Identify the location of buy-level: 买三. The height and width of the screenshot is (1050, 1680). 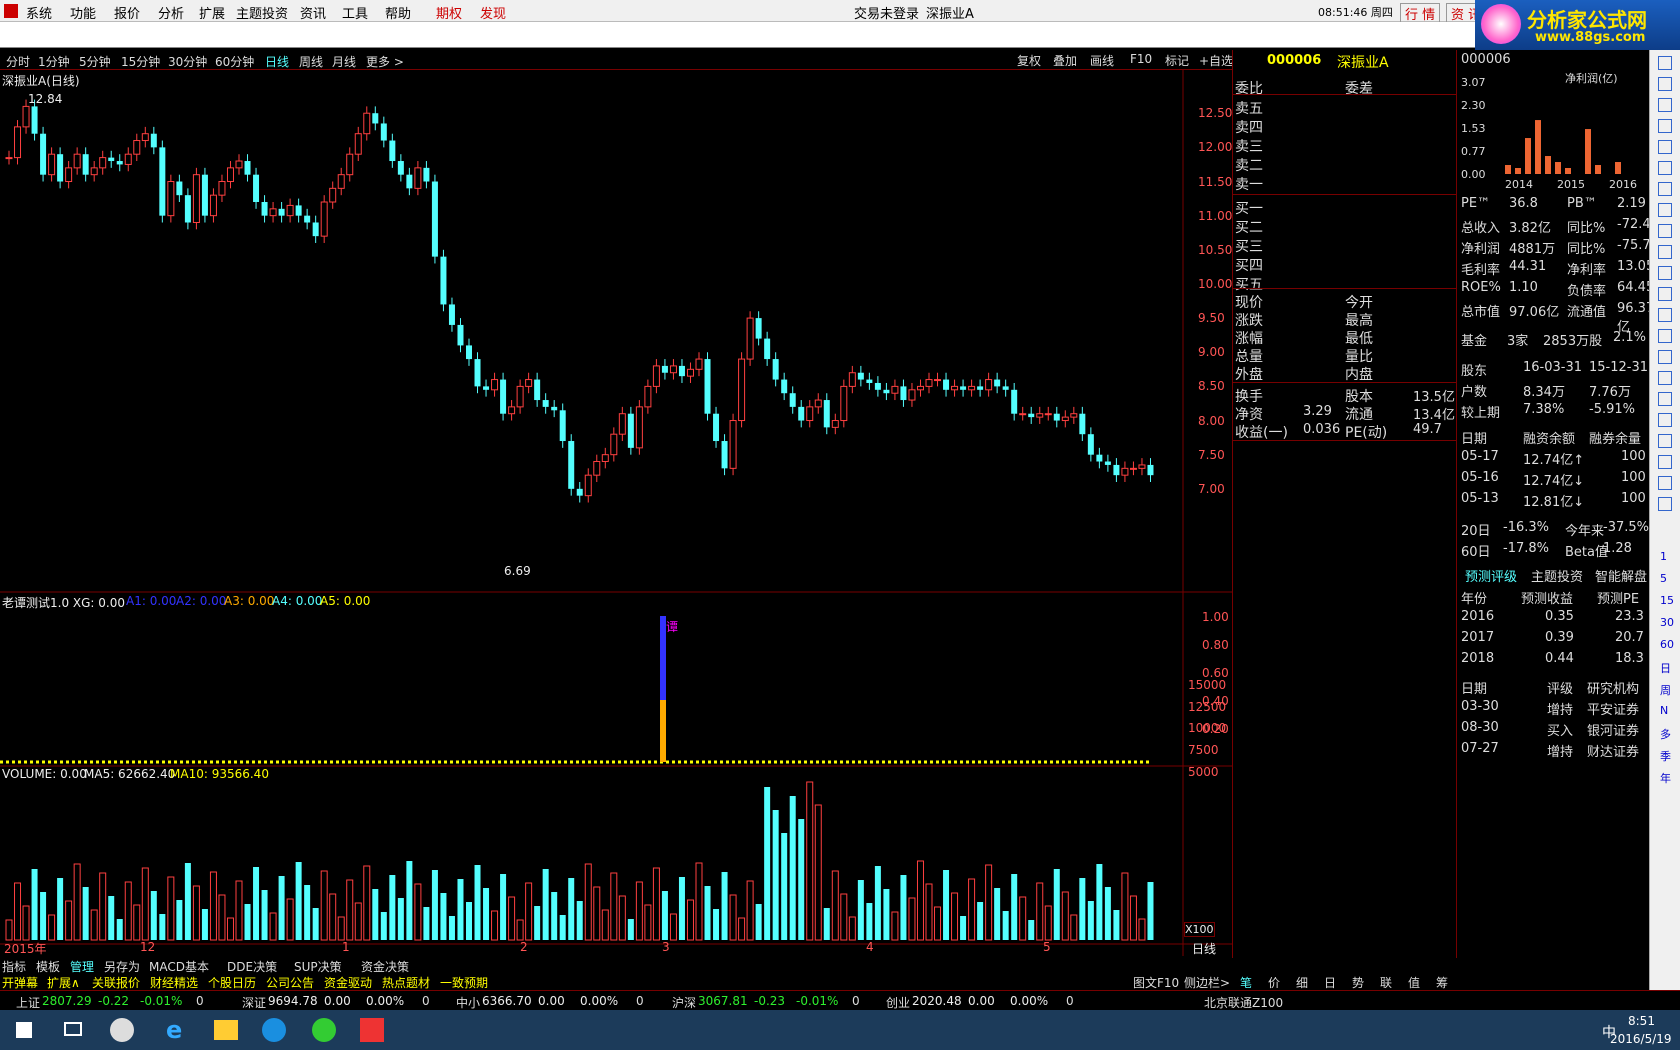
(1249, 246).